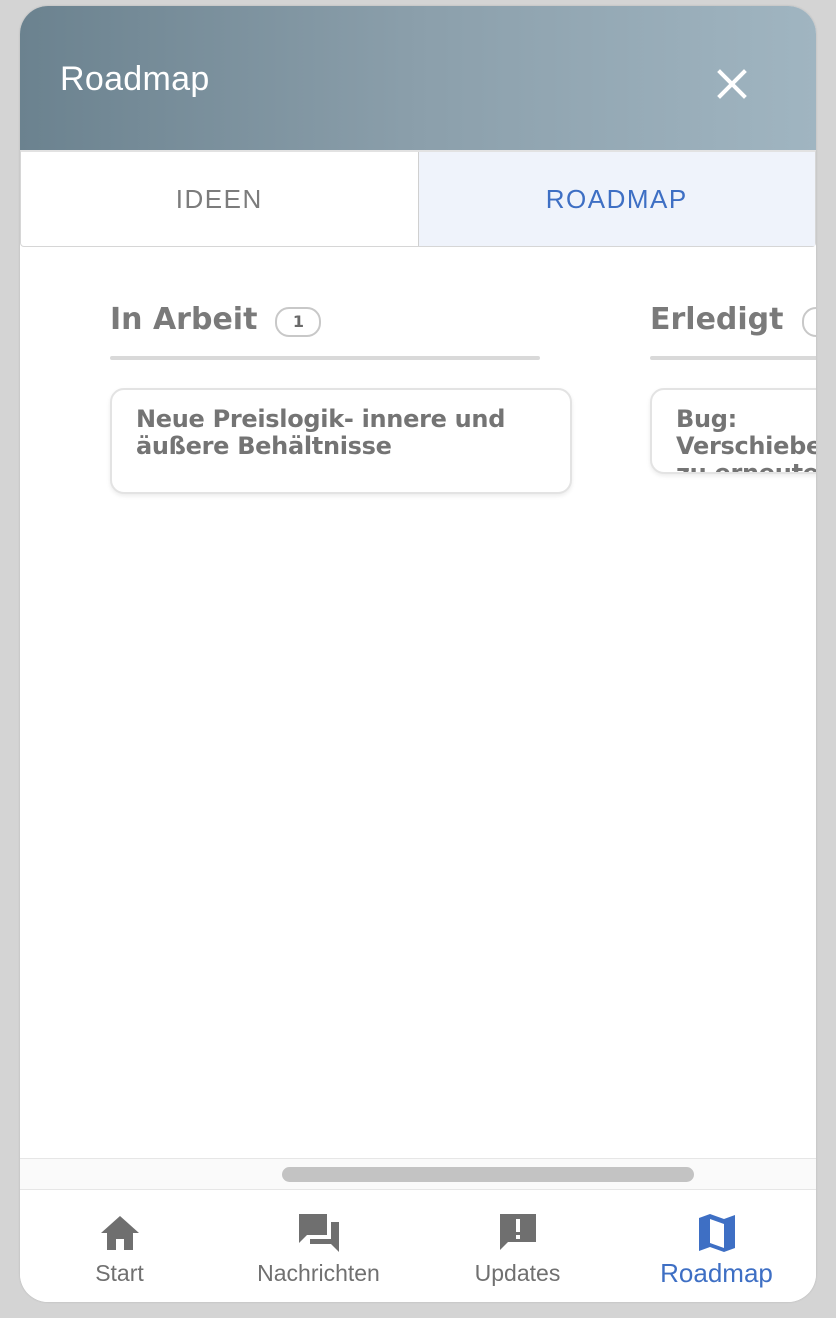 The width and height of the screenshot is (836, 1318). What do you see at coordinates (119, 1273) in the screenshot?
I see `nav-label: Start` at bounding box center [119, 1273].